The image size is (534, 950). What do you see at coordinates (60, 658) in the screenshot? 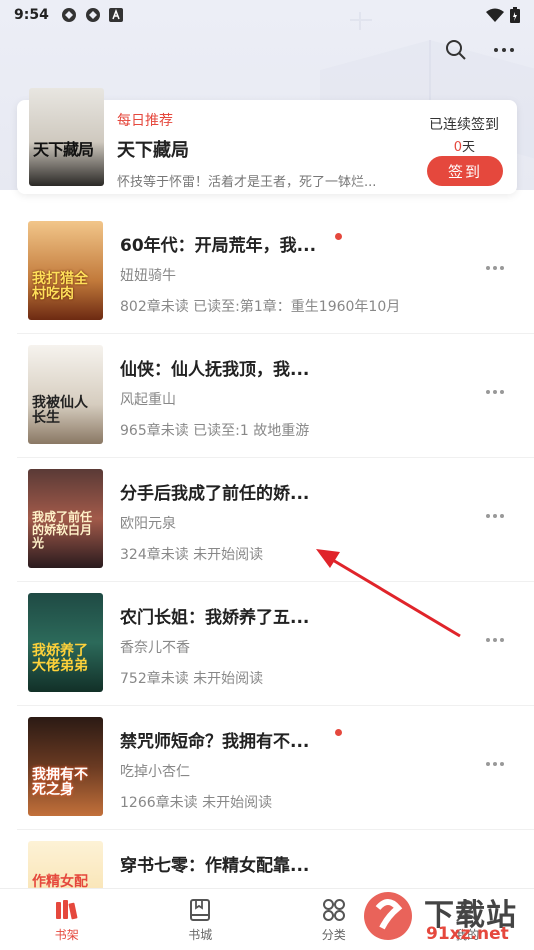
I see `cover-title: 我娇养了大佬弟弟` at bounding box center [60, 658].